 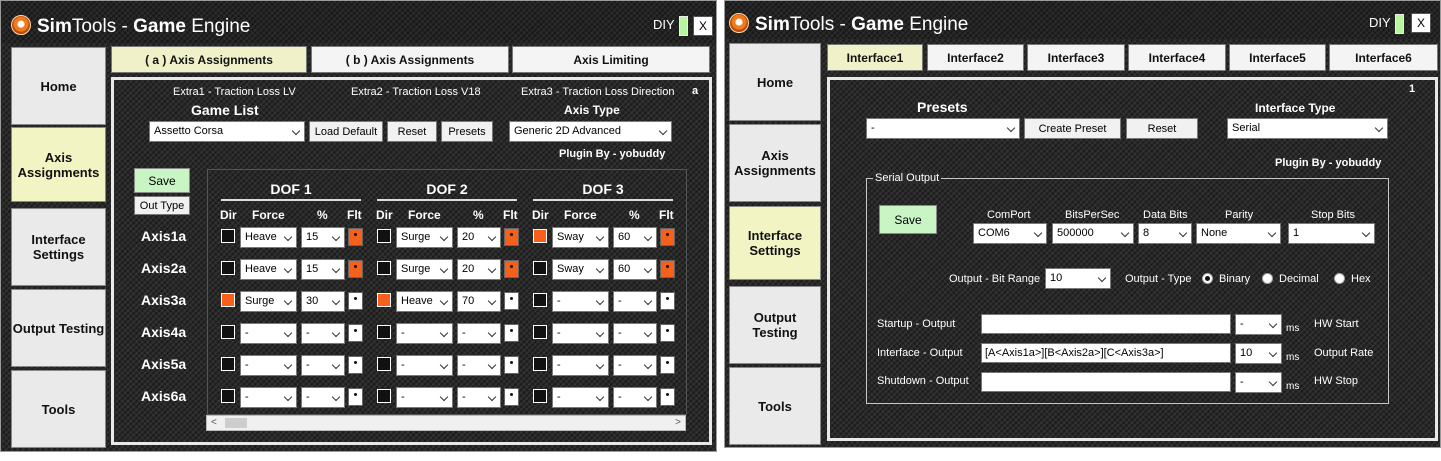 What do you see at coordinates (1307, 128) in the screenshot?
I see `interface-type-dropdown: Serial` at bounding box center [1307, 128].